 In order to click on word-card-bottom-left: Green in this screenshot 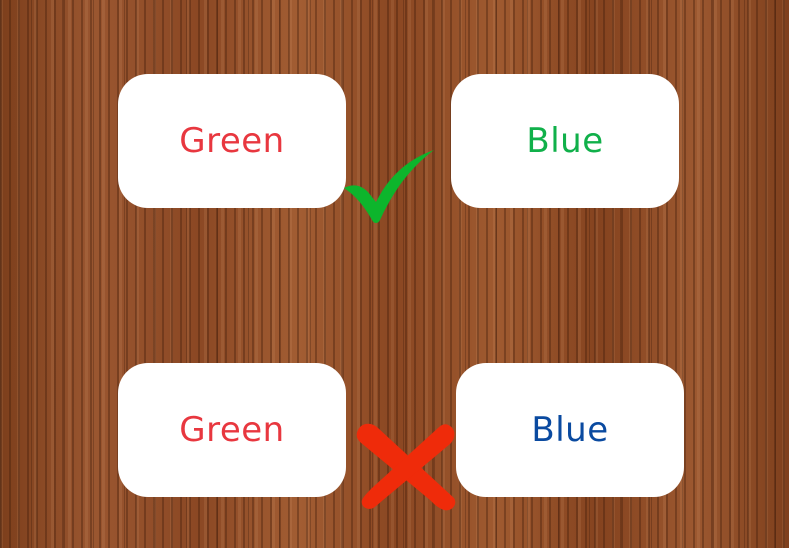, I will do `click(232, 430)`.